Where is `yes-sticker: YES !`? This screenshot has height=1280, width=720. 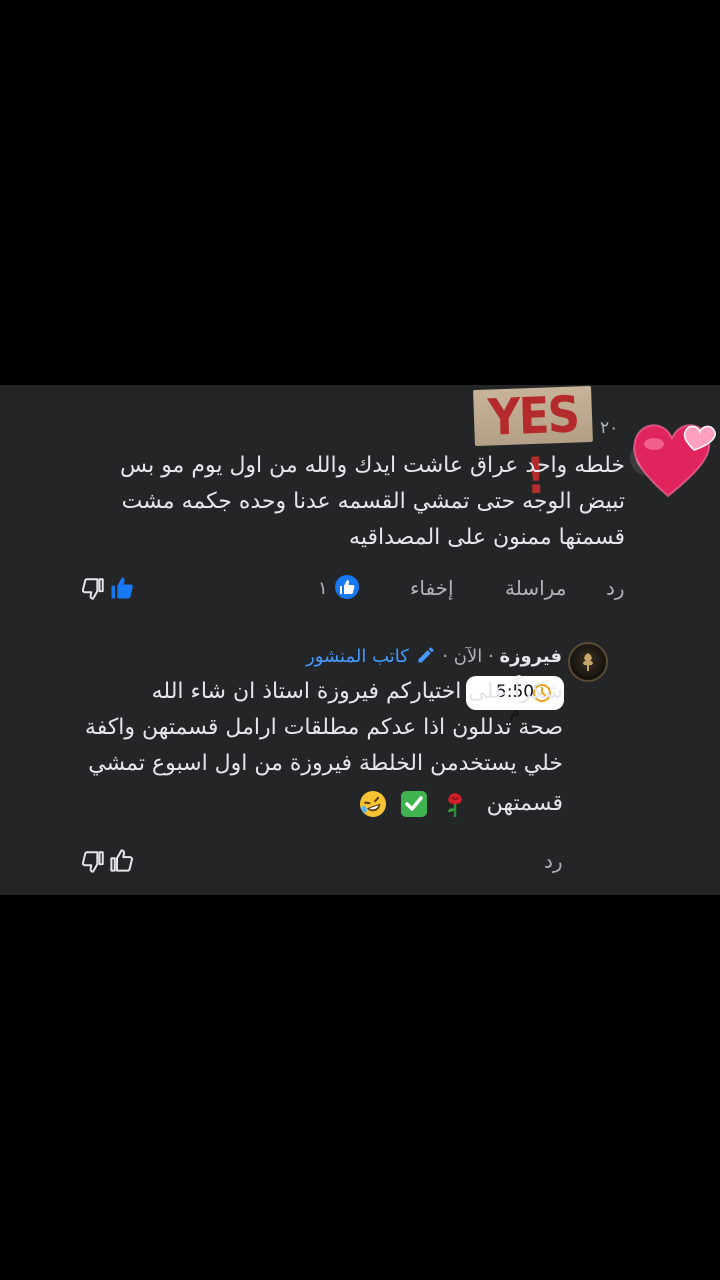 yes-sticker: YES ! is located at coordinates (534, 445).